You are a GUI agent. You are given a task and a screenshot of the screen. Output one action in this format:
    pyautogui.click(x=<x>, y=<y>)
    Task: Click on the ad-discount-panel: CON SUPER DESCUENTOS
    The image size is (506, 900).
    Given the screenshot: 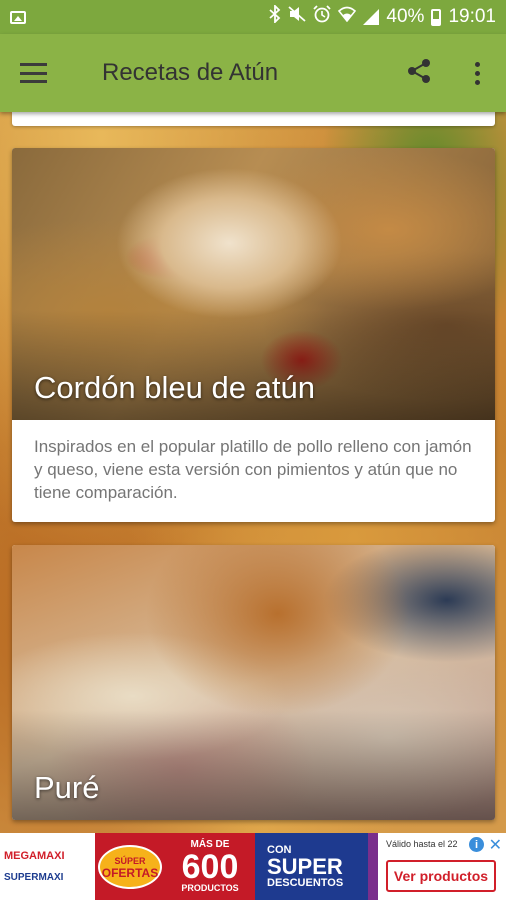 What is the action you would take?
    pyautogui.click(x=311, y=866)
    